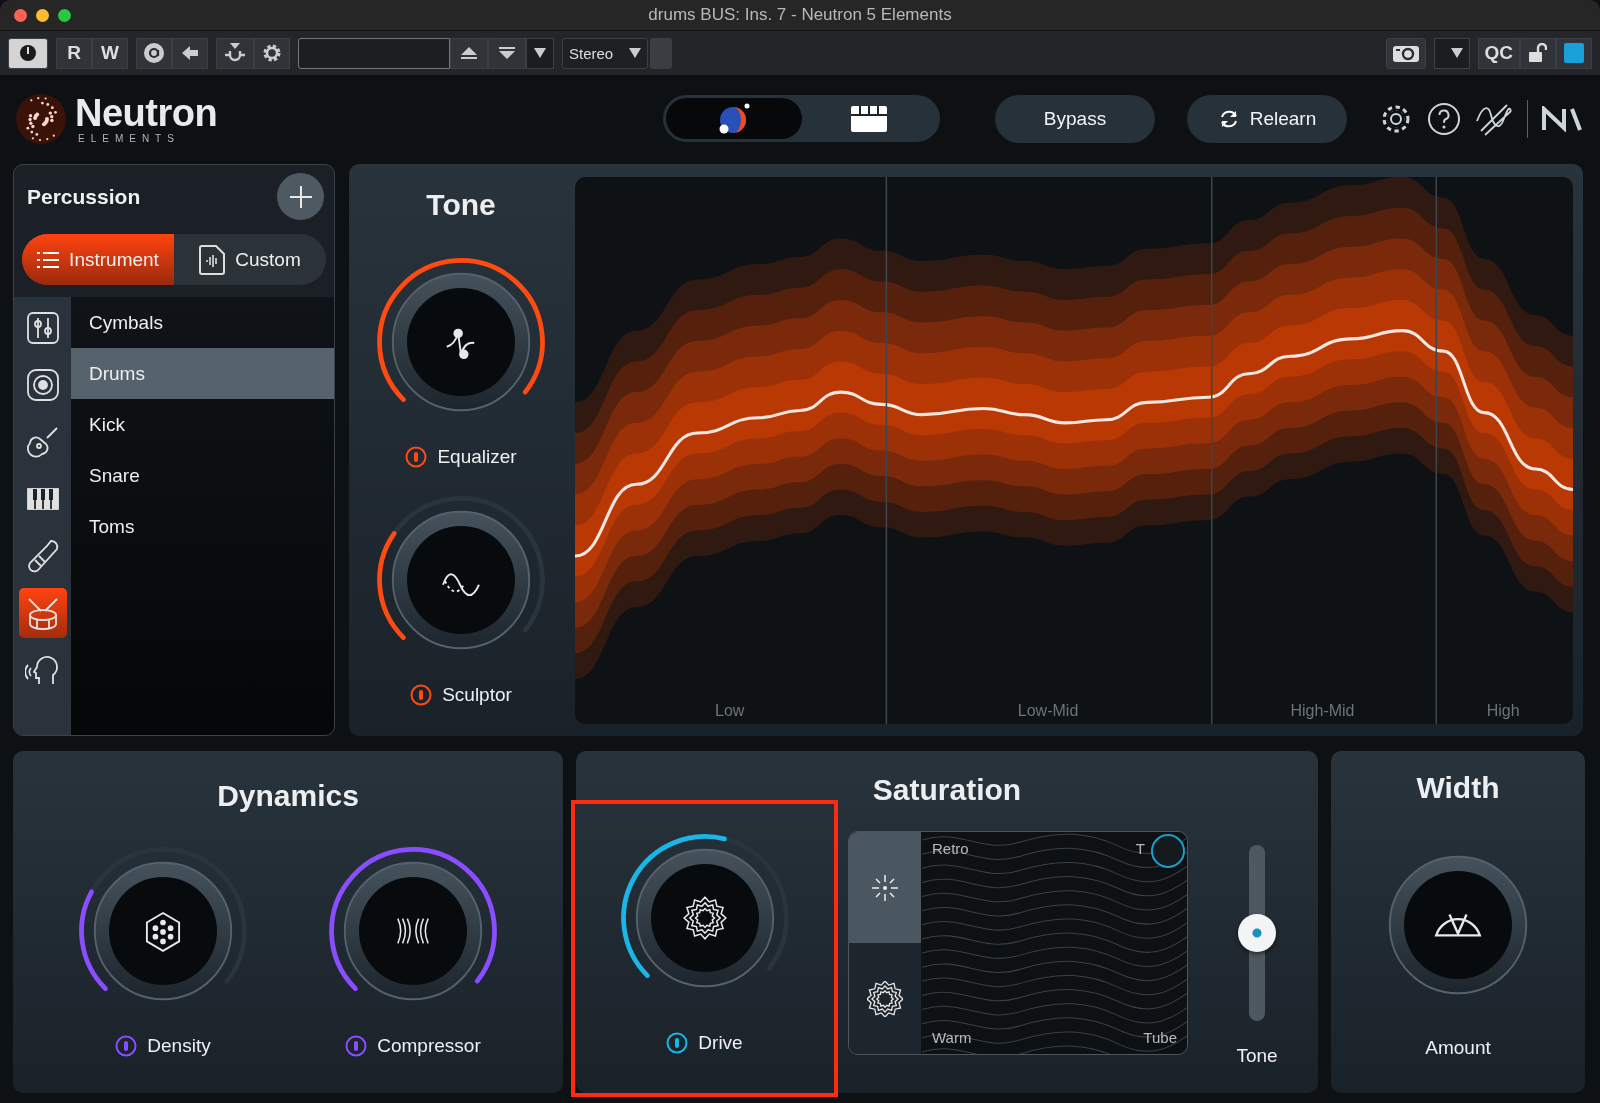  I want to click on preset-dropdown, so click(540, 53).